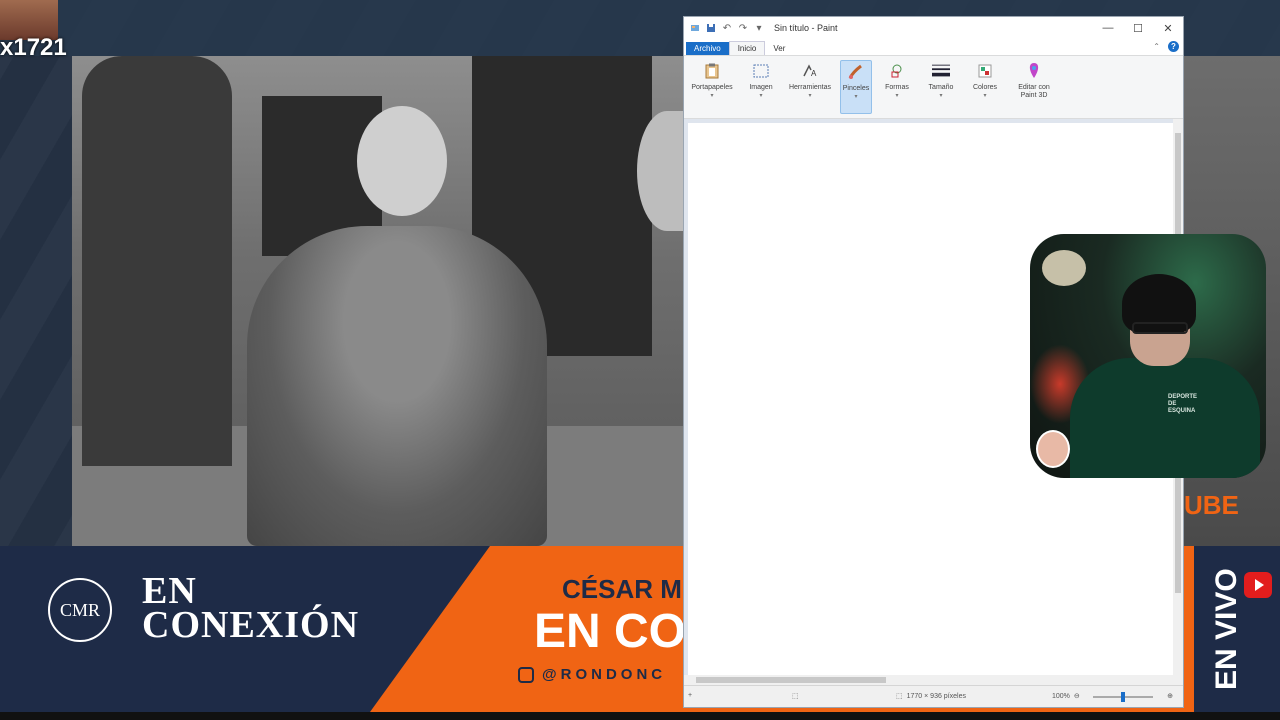  What do you see at coordinates (526, 675) in the screenshot?
I see `instagram-icon` at bounding box center [526, 675].